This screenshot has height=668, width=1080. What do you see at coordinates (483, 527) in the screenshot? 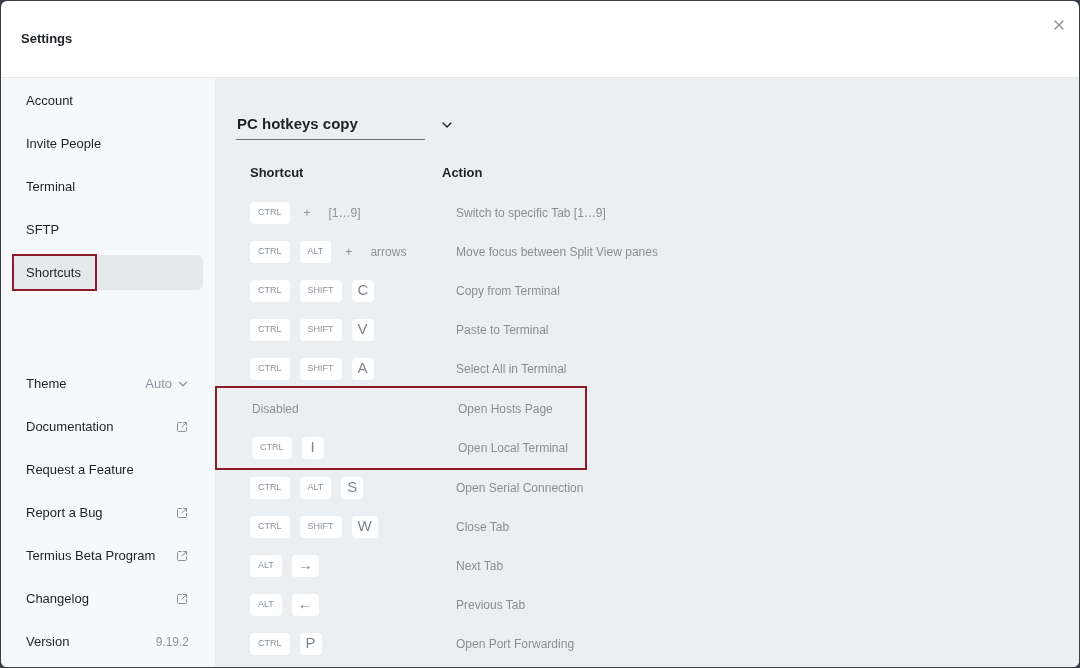
I see `action-label: Close Tab` at bounding box center [483, 527].